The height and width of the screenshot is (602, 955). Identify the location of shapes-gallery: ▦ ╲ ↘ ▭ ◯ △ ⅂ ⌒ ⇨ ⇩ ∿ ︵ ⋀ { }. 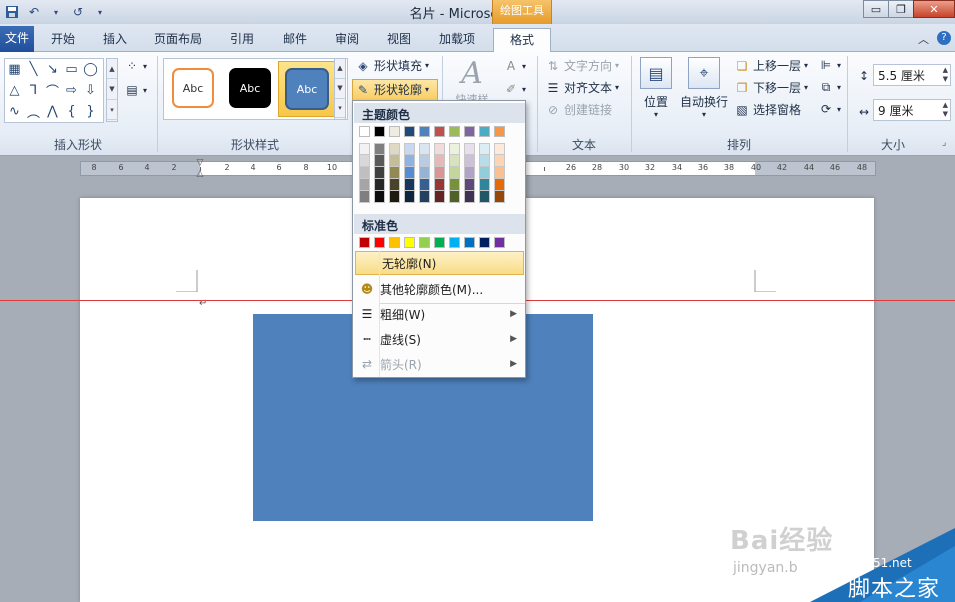
(54, 90).